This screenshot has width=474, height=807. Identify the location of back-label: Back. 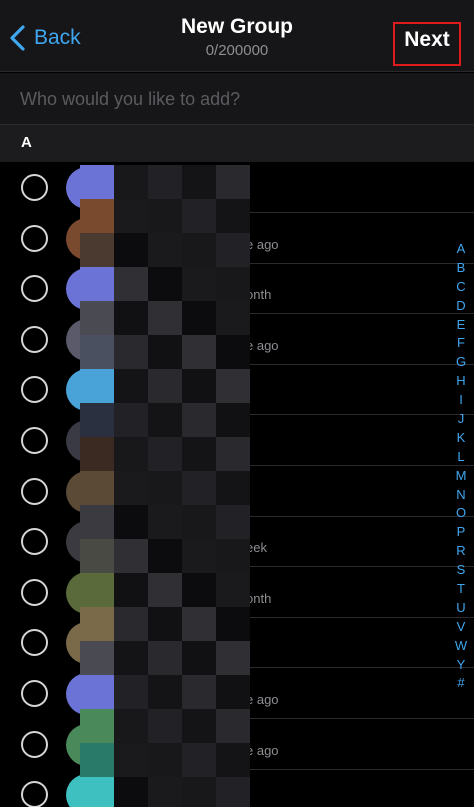
(57, 37).